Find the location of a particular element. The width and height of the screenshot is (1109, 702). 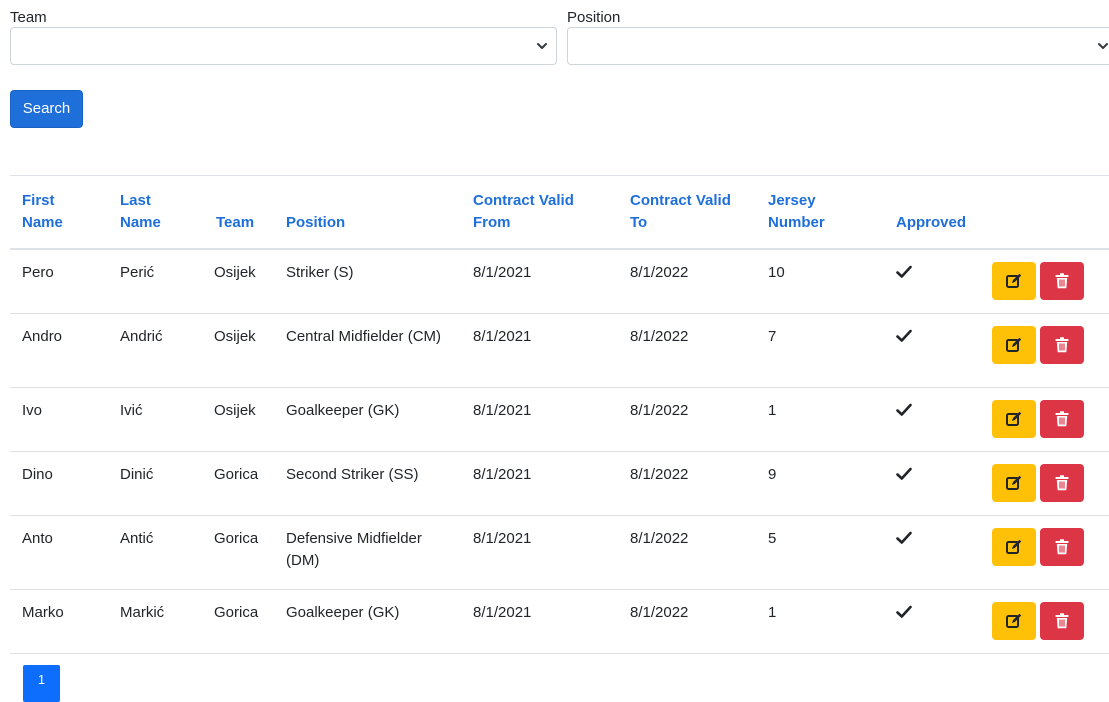

cell-last-name: Perić is located at coordinates (156, 281).